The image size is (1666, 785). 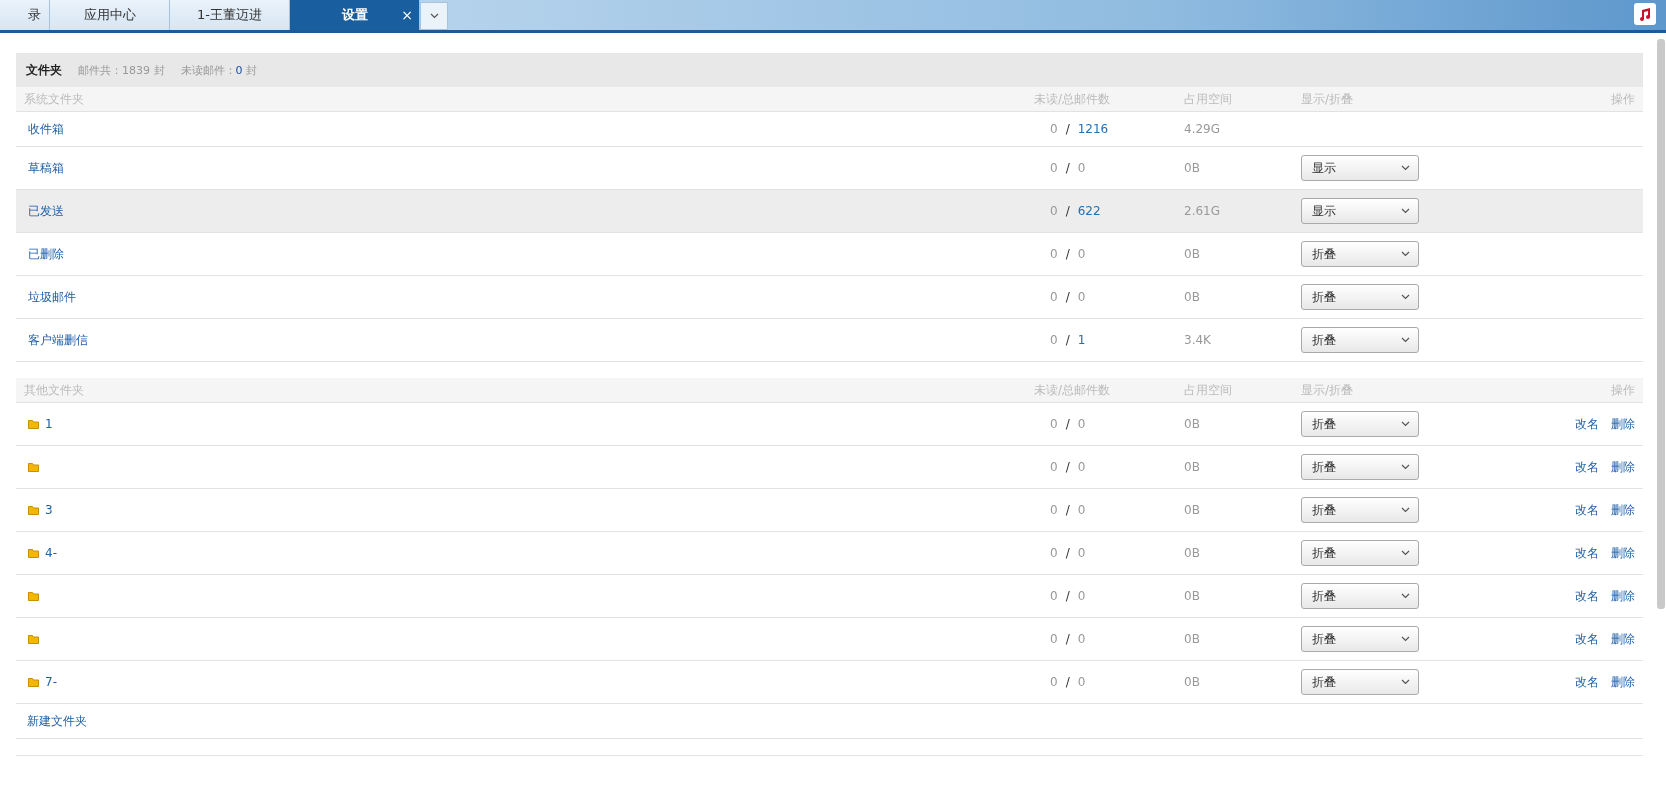 I want to click on total-count: 1, so click(x=1081, y=340).